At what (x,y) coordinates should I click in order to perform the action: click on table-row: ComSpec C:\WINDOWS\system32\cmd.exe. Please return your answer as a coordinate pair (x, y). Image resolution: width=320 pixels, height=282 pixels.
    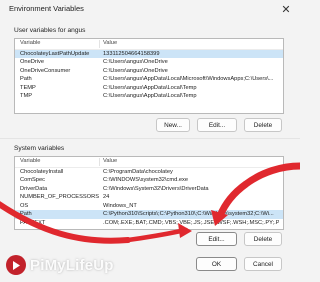
    Looking at the image, I should click on (149, 180).